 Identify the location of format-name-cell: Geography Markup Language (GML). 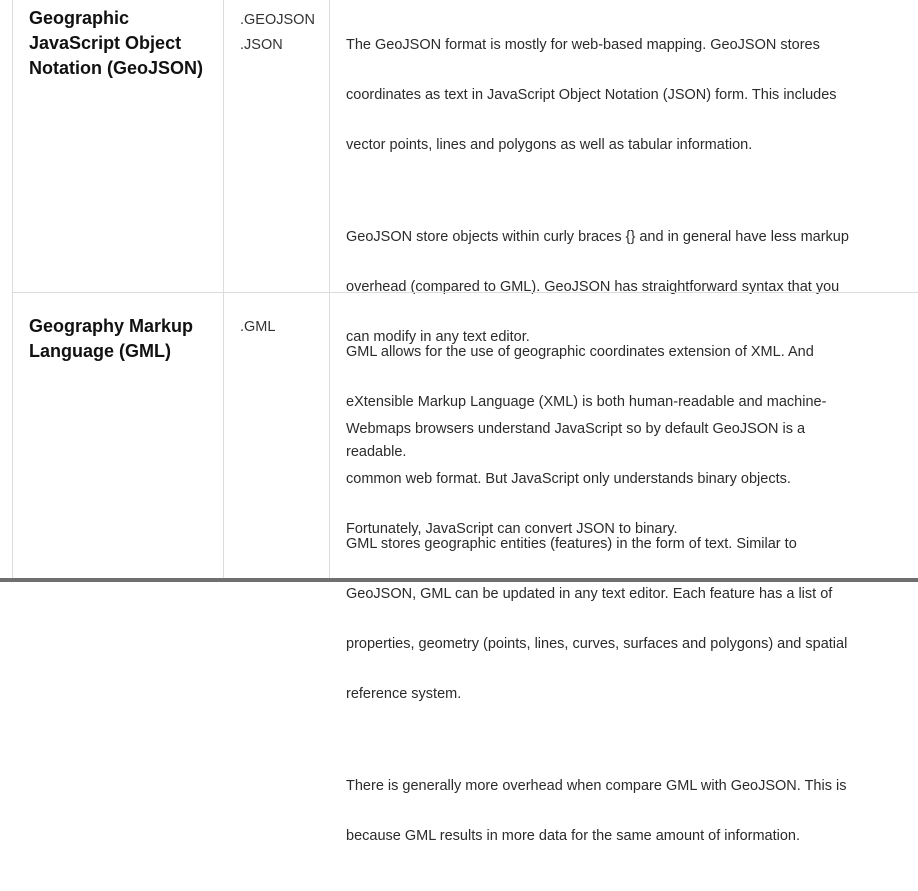
(111, 338).